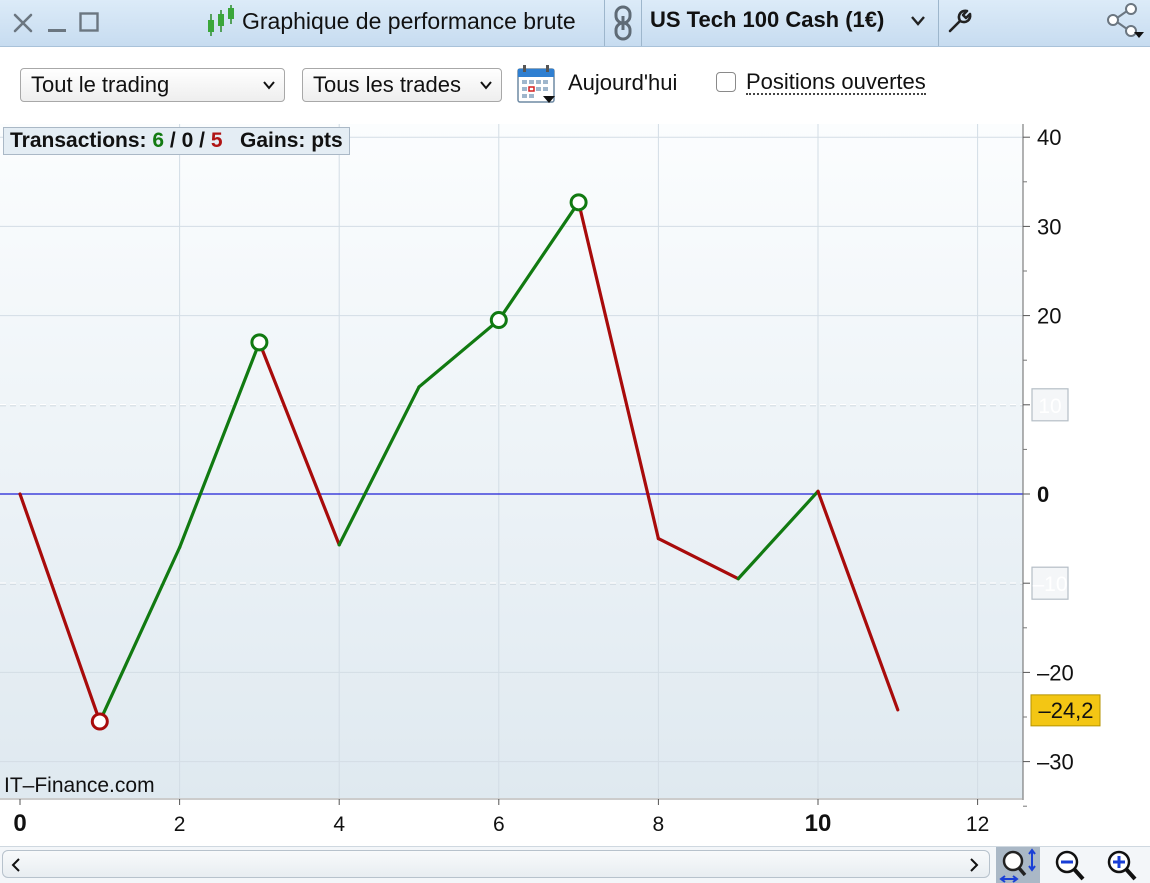 This screenshot has height=883, width=1150. What do you see at coordinates (79, 785) in the screenshot?
I see `watermark-text: IT–Finance.com` at bounding box center [79, 785].